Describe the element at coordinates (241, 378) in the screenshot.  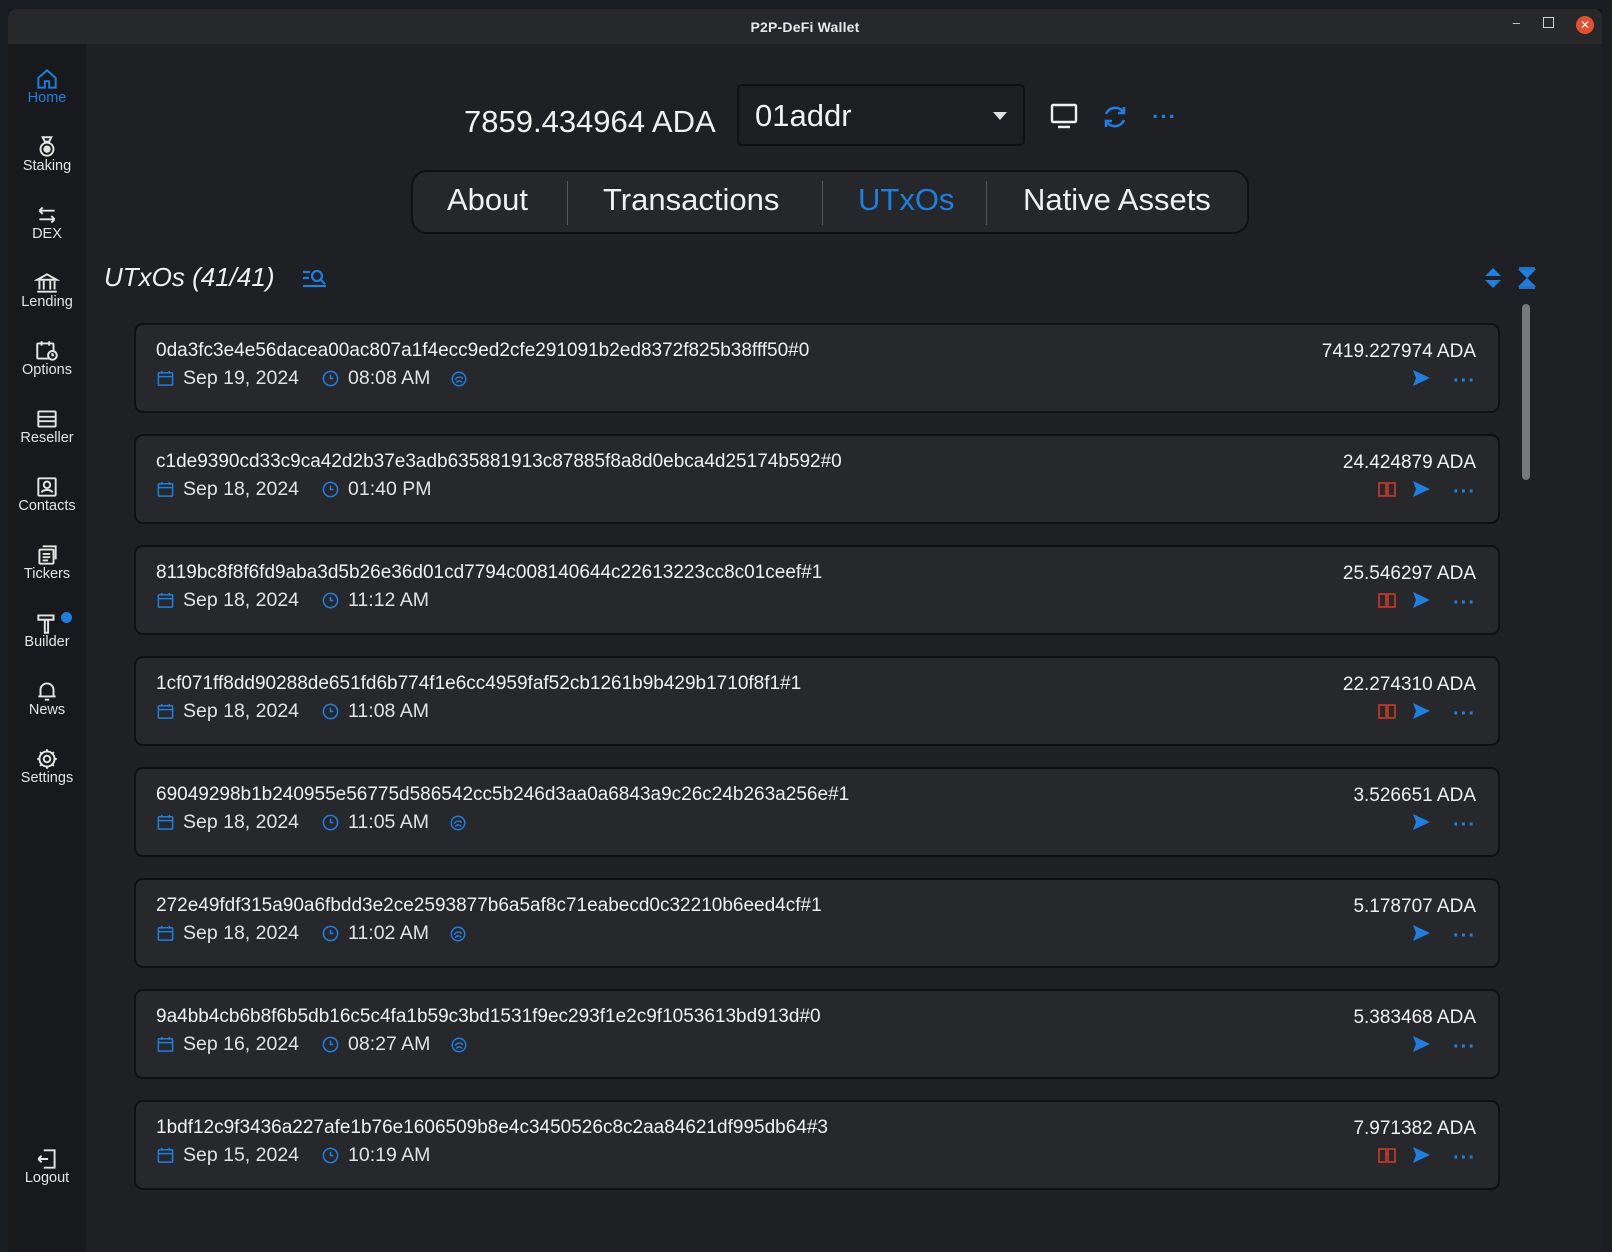
I see `utxo-date: Sep 19, 2024` at that location.